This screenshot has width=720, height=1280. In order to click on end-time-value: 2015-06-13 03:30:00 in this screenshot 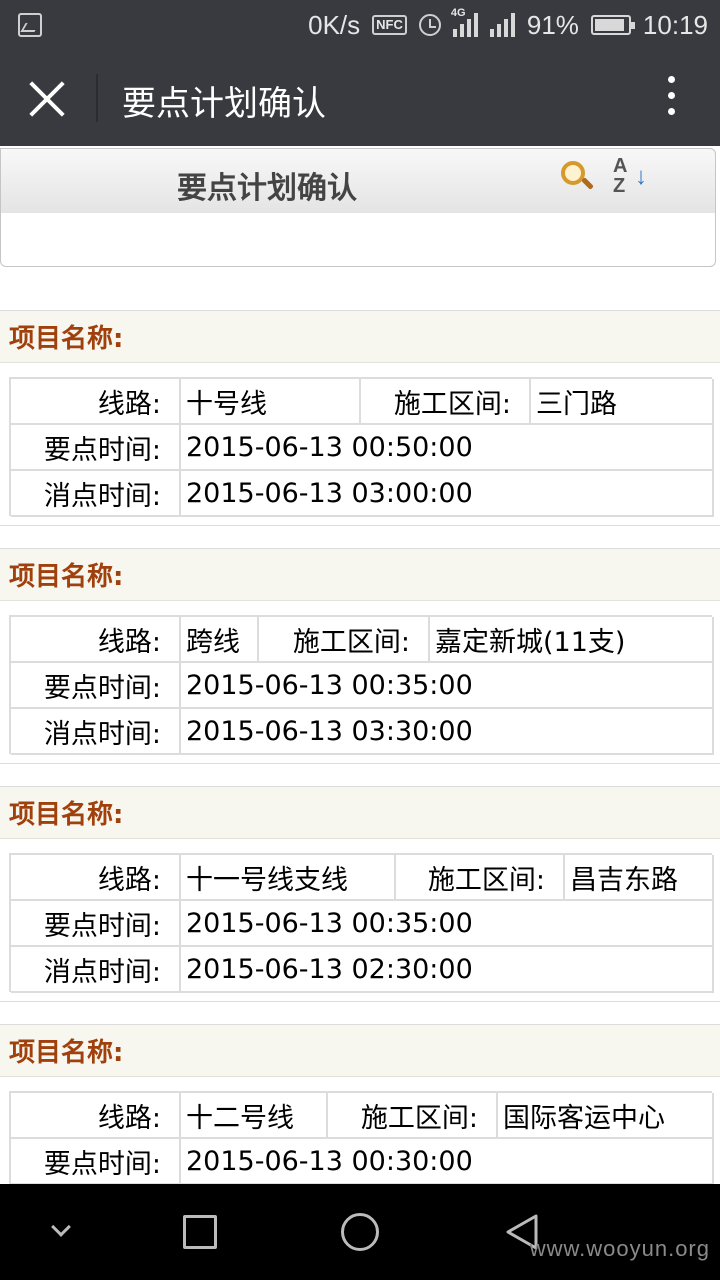, I will do `click(447, 732)`.